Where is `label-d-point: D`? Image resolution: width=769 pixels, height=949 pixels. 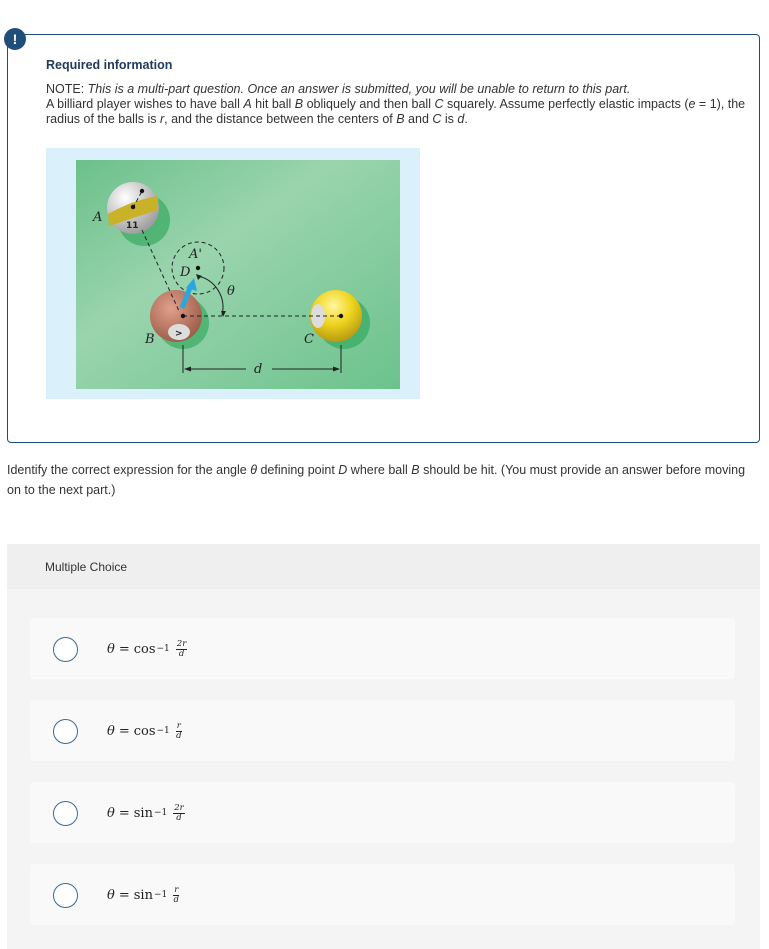 label-d-point: D is located at coordinates (185, 272).